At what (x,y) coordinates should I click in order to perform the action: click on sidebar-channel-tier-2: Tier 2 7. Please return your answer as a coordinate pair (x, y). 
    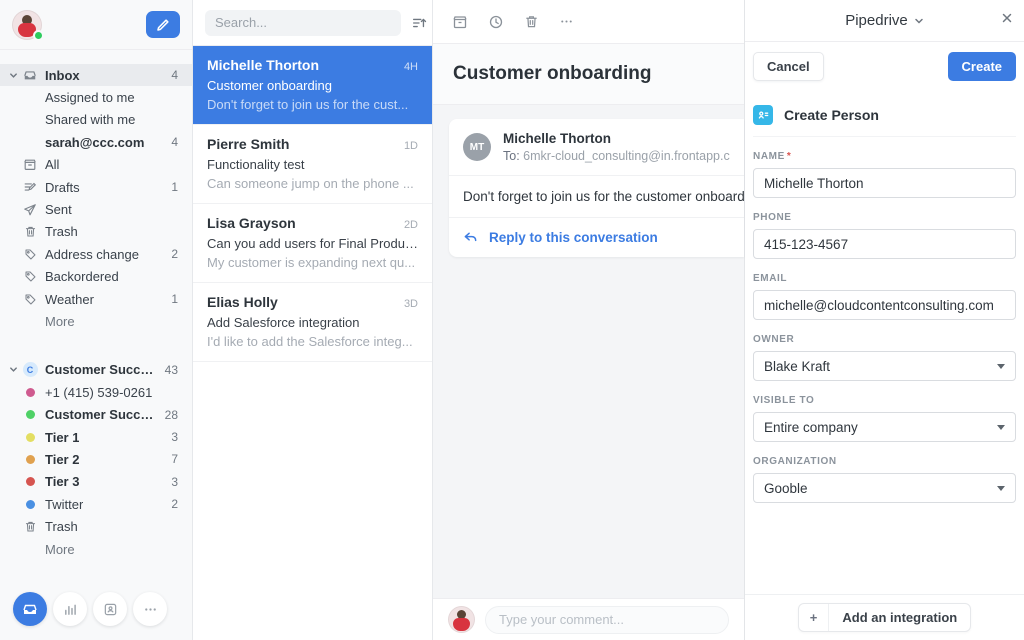
    Looking at the image, I should click on (96, 459).